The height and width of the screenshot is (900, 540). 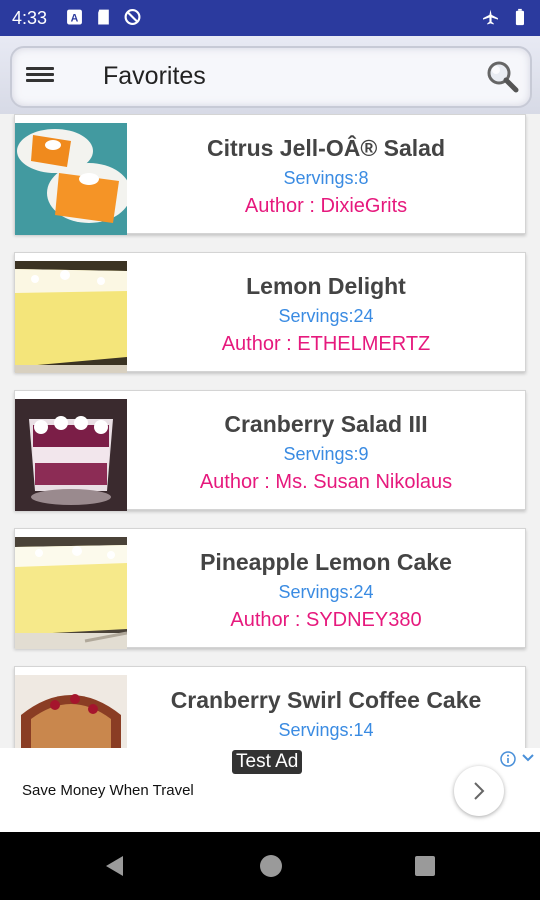 What do you see at coordinates (528, 758) in the screenshot?
I see `chevron-down-icon` at bounding box center [528, 758].